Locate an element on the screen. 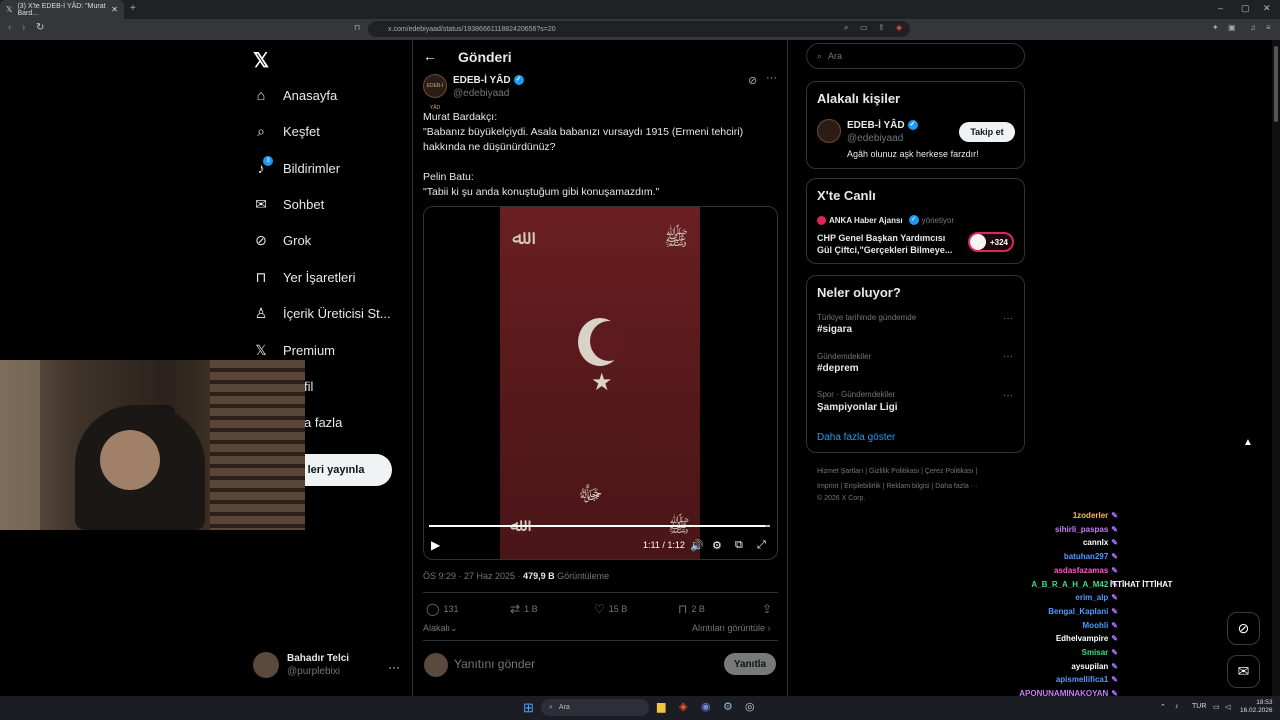  more-options-icon: ··· is located at coordinates (771, 78).